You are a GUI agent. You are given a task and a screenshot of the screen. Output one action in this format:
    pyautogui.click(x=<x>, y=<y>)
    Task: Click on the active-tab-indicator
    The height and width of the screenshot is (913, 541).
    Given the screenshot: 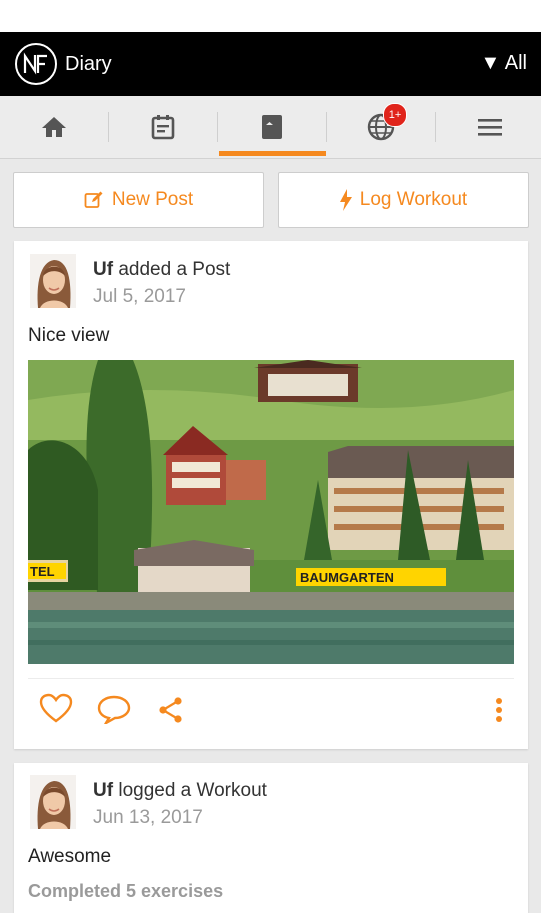 What is the action you would take?
    pyautogui.click(x=272, y=153)
    